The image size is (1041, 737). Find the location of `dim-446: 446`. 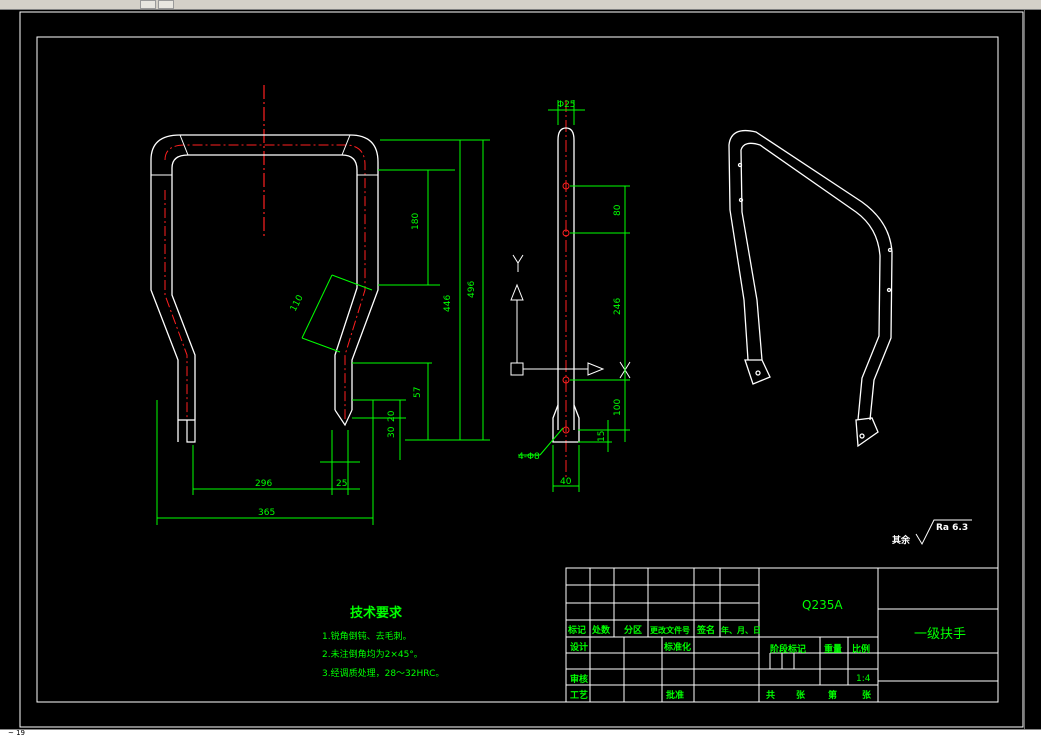

dim-446: 446 is located at coordinates (448, 303).